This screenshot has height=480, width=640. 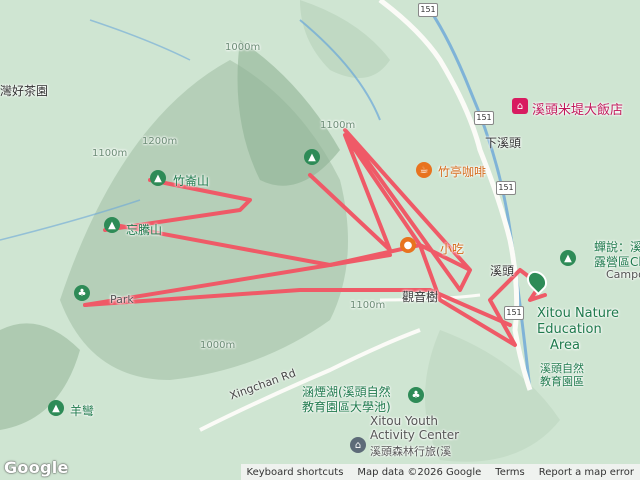 I want to click on place-label: 觀音樹, so click(x=420, y=297).